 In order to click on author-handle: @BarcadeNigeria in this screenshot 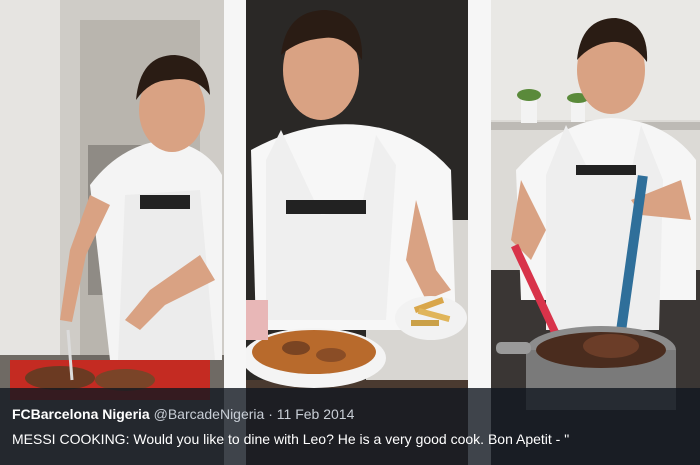, I will do `click(209, 414)`.